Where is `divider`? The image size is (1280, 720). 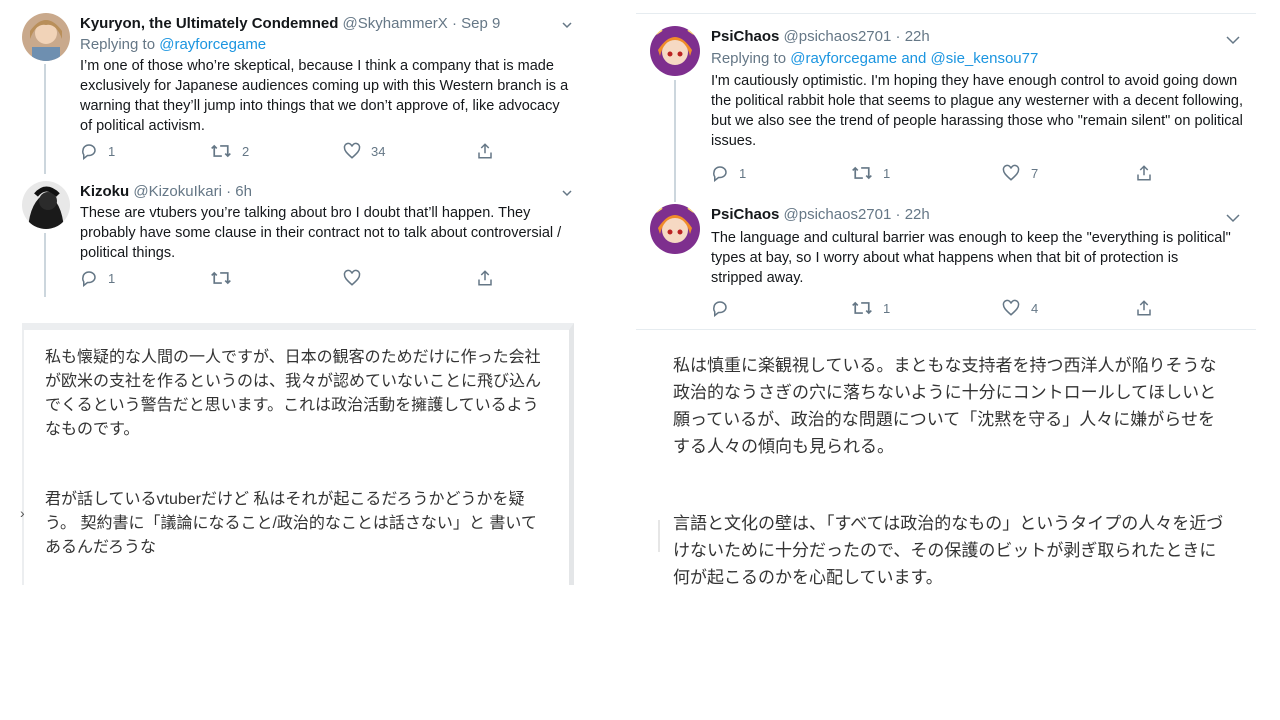
divider is located at coordinates (946, 329).